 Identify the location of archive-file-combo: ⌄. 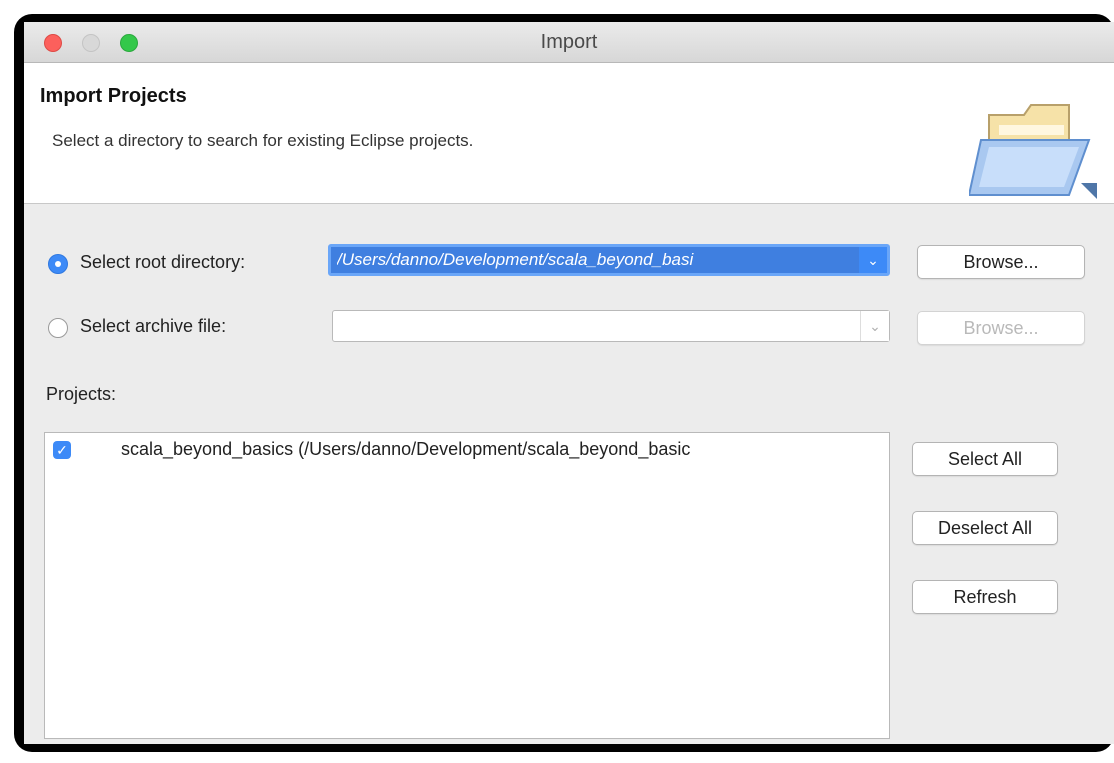
(611, 326).